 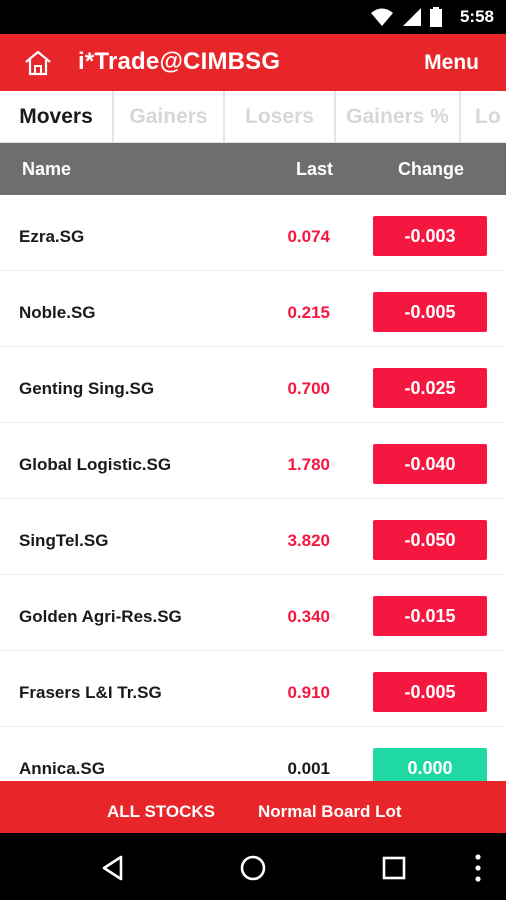 What do you see at coordinates (330, 812) in the screenshot?
I see `board-lot-filter: Normal Board Lot` at bounding box center [330, 812].